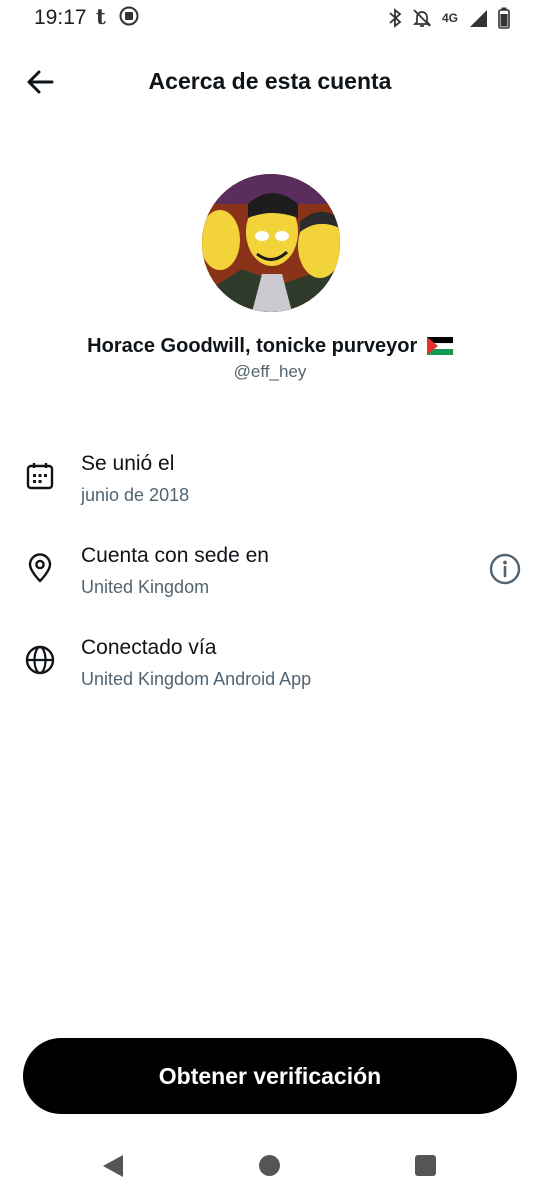 The height and width of the screenshot is (1200, 540). Describe the element at coordinates (439, 346) in the screenshot. I see `palestine-flag-icon` at that location.